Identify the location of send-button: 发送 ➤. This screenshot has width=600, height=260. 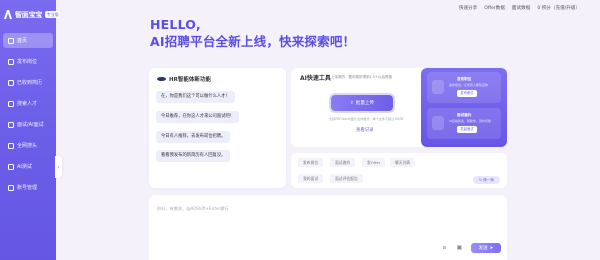
(486, 248).